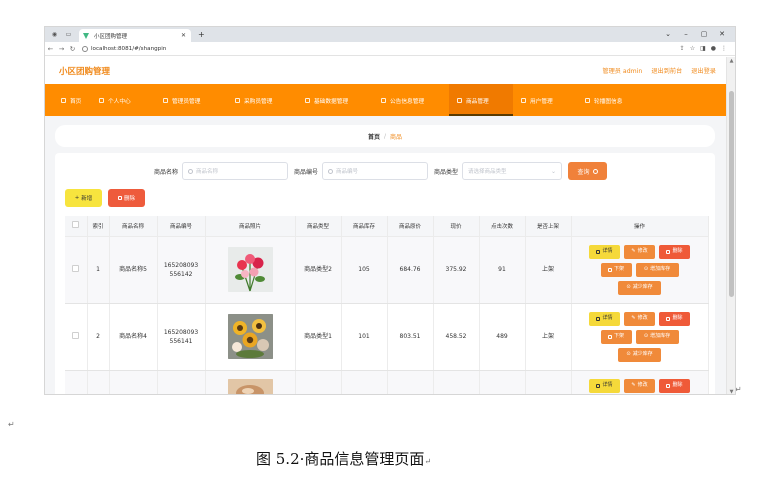  I want to click on forward-icon: →, so click(61, 49).